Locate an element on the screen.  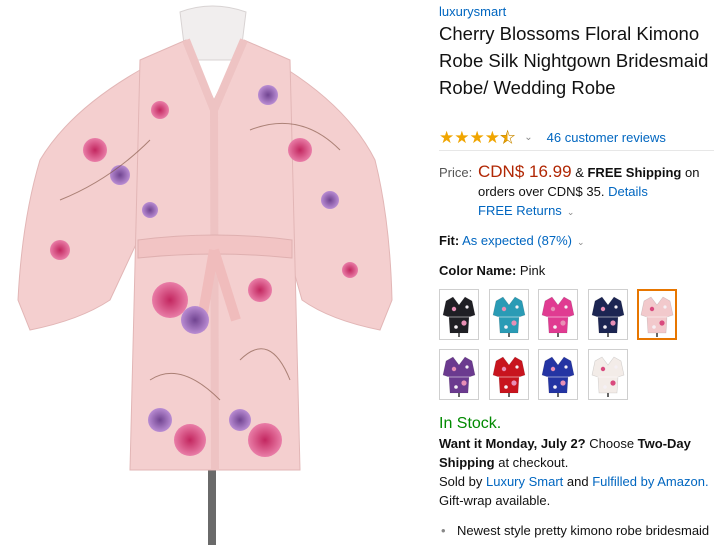
rating-row: ★ ★ ★ ★ ★ ⌄ 46 customer reviews is located at coordinates (576, 137).